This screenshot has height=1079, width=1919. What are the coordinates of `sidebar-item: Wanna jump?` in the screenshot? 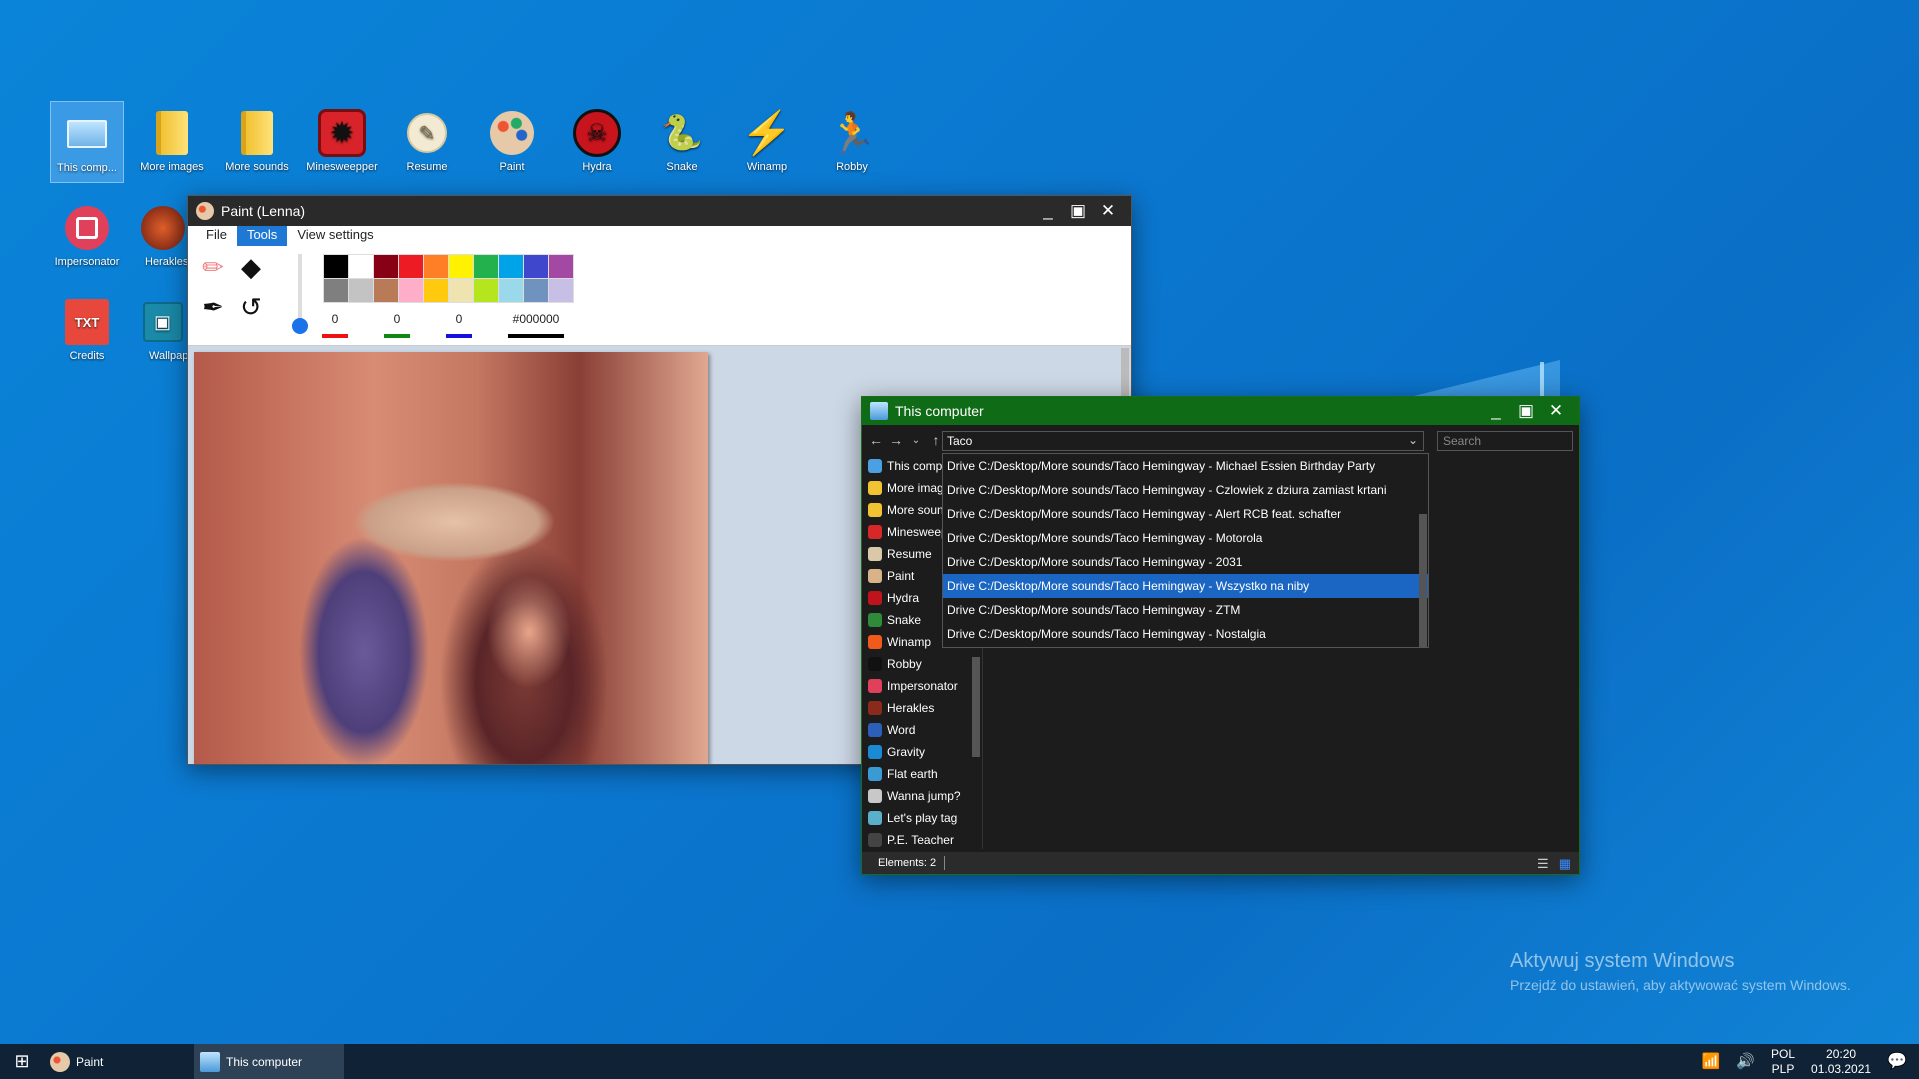 It's located at (921, 796).